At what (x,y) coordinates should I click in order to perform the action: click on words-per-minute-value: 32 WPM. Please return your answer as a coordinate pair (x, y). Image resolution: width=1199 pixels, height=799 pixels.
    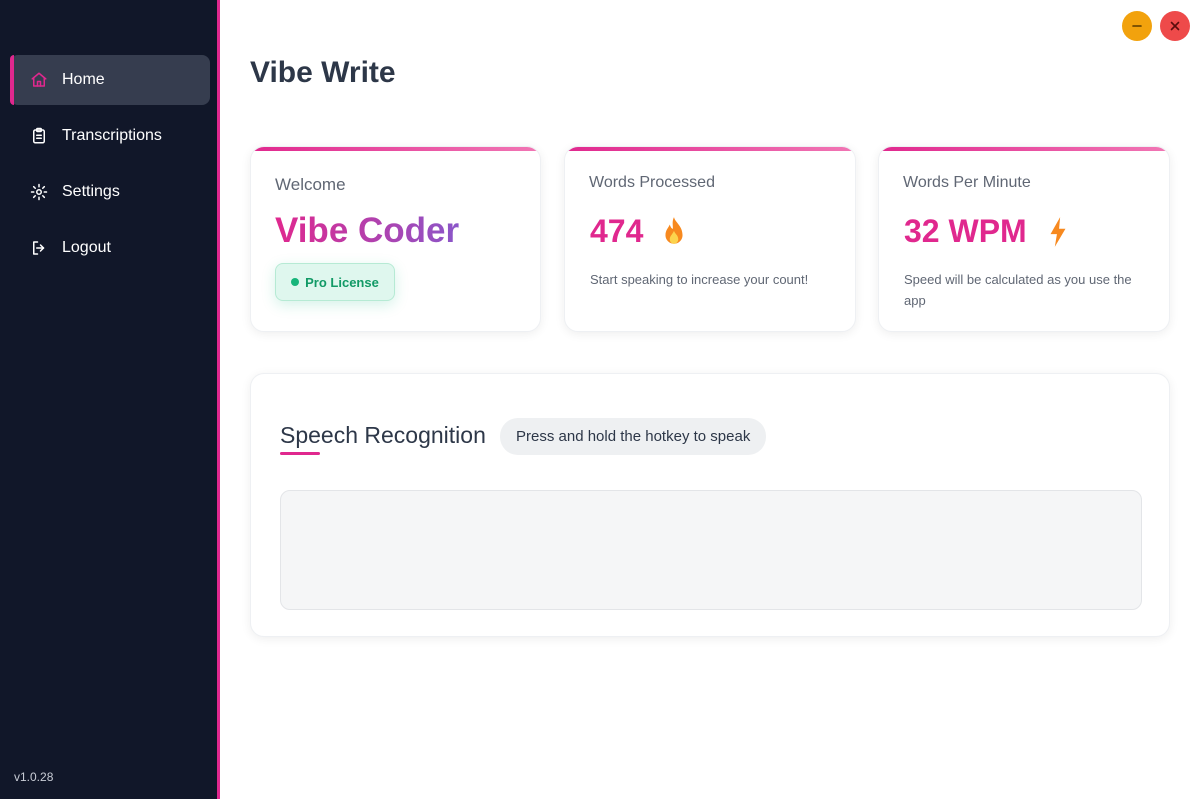
    Looking at the image, I should click on (965, 231).